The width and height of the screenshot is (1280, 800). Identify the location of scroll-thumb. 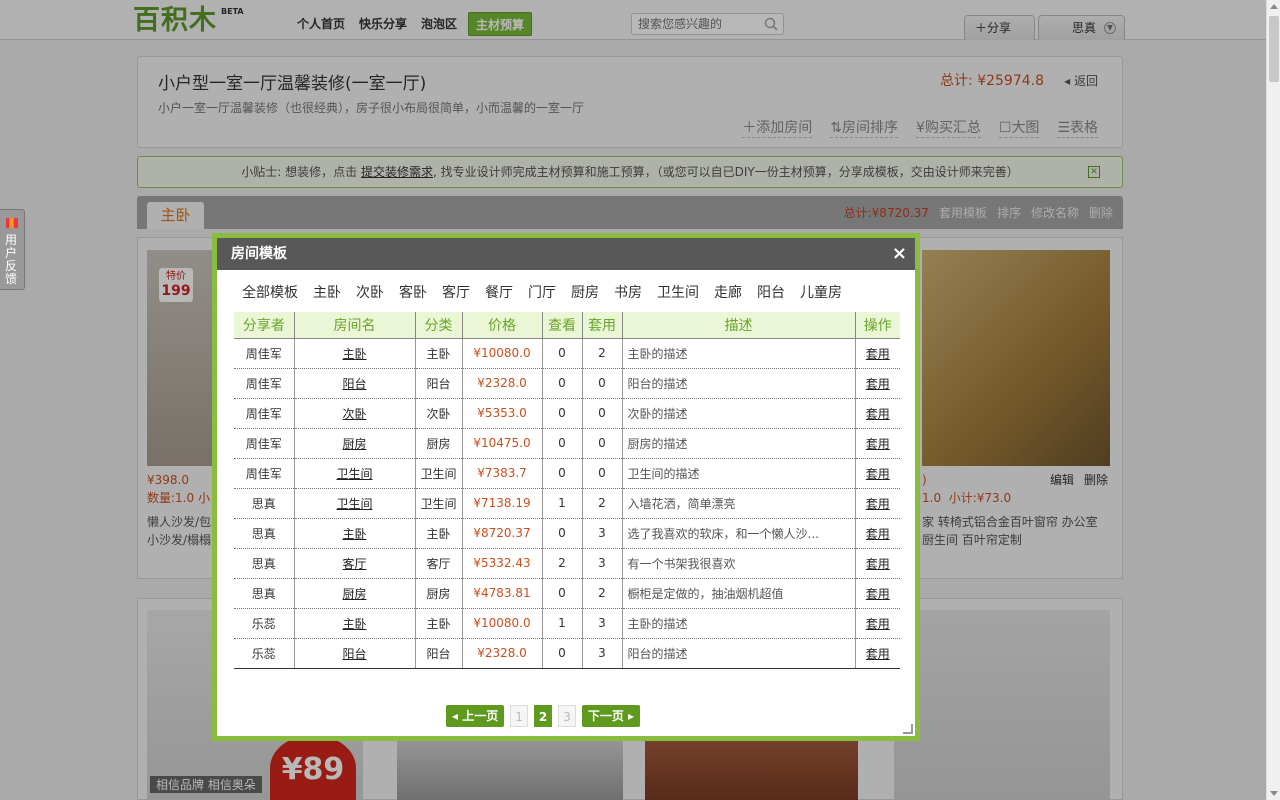
(1274, 49).